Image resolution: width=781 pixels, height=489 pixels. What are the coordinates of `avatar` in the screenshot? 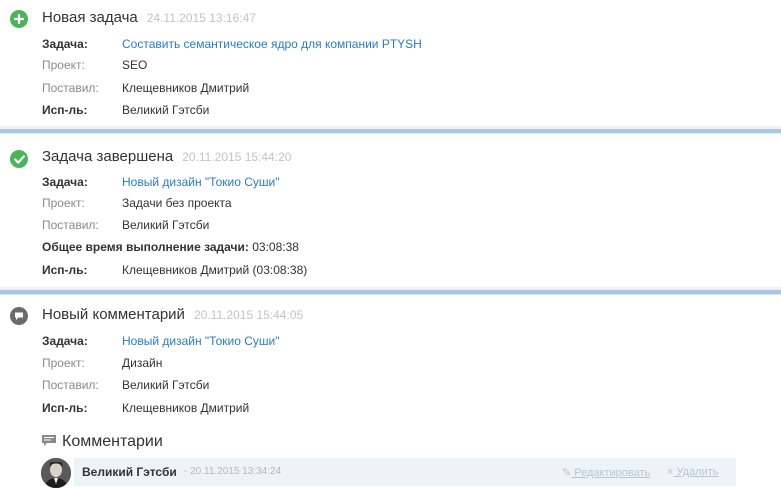 It's located at (56, 473).